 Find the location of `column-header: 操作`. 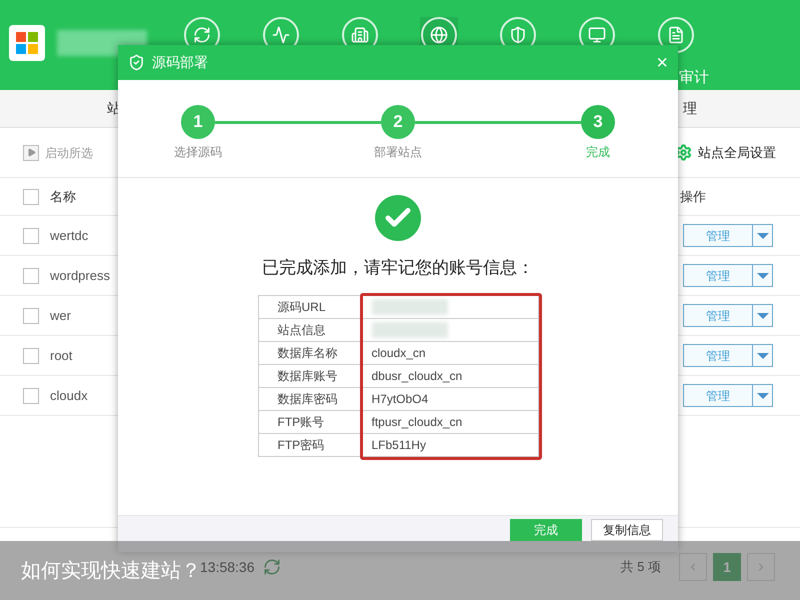

column-header: 操作 is located at coordinates (693, 197).